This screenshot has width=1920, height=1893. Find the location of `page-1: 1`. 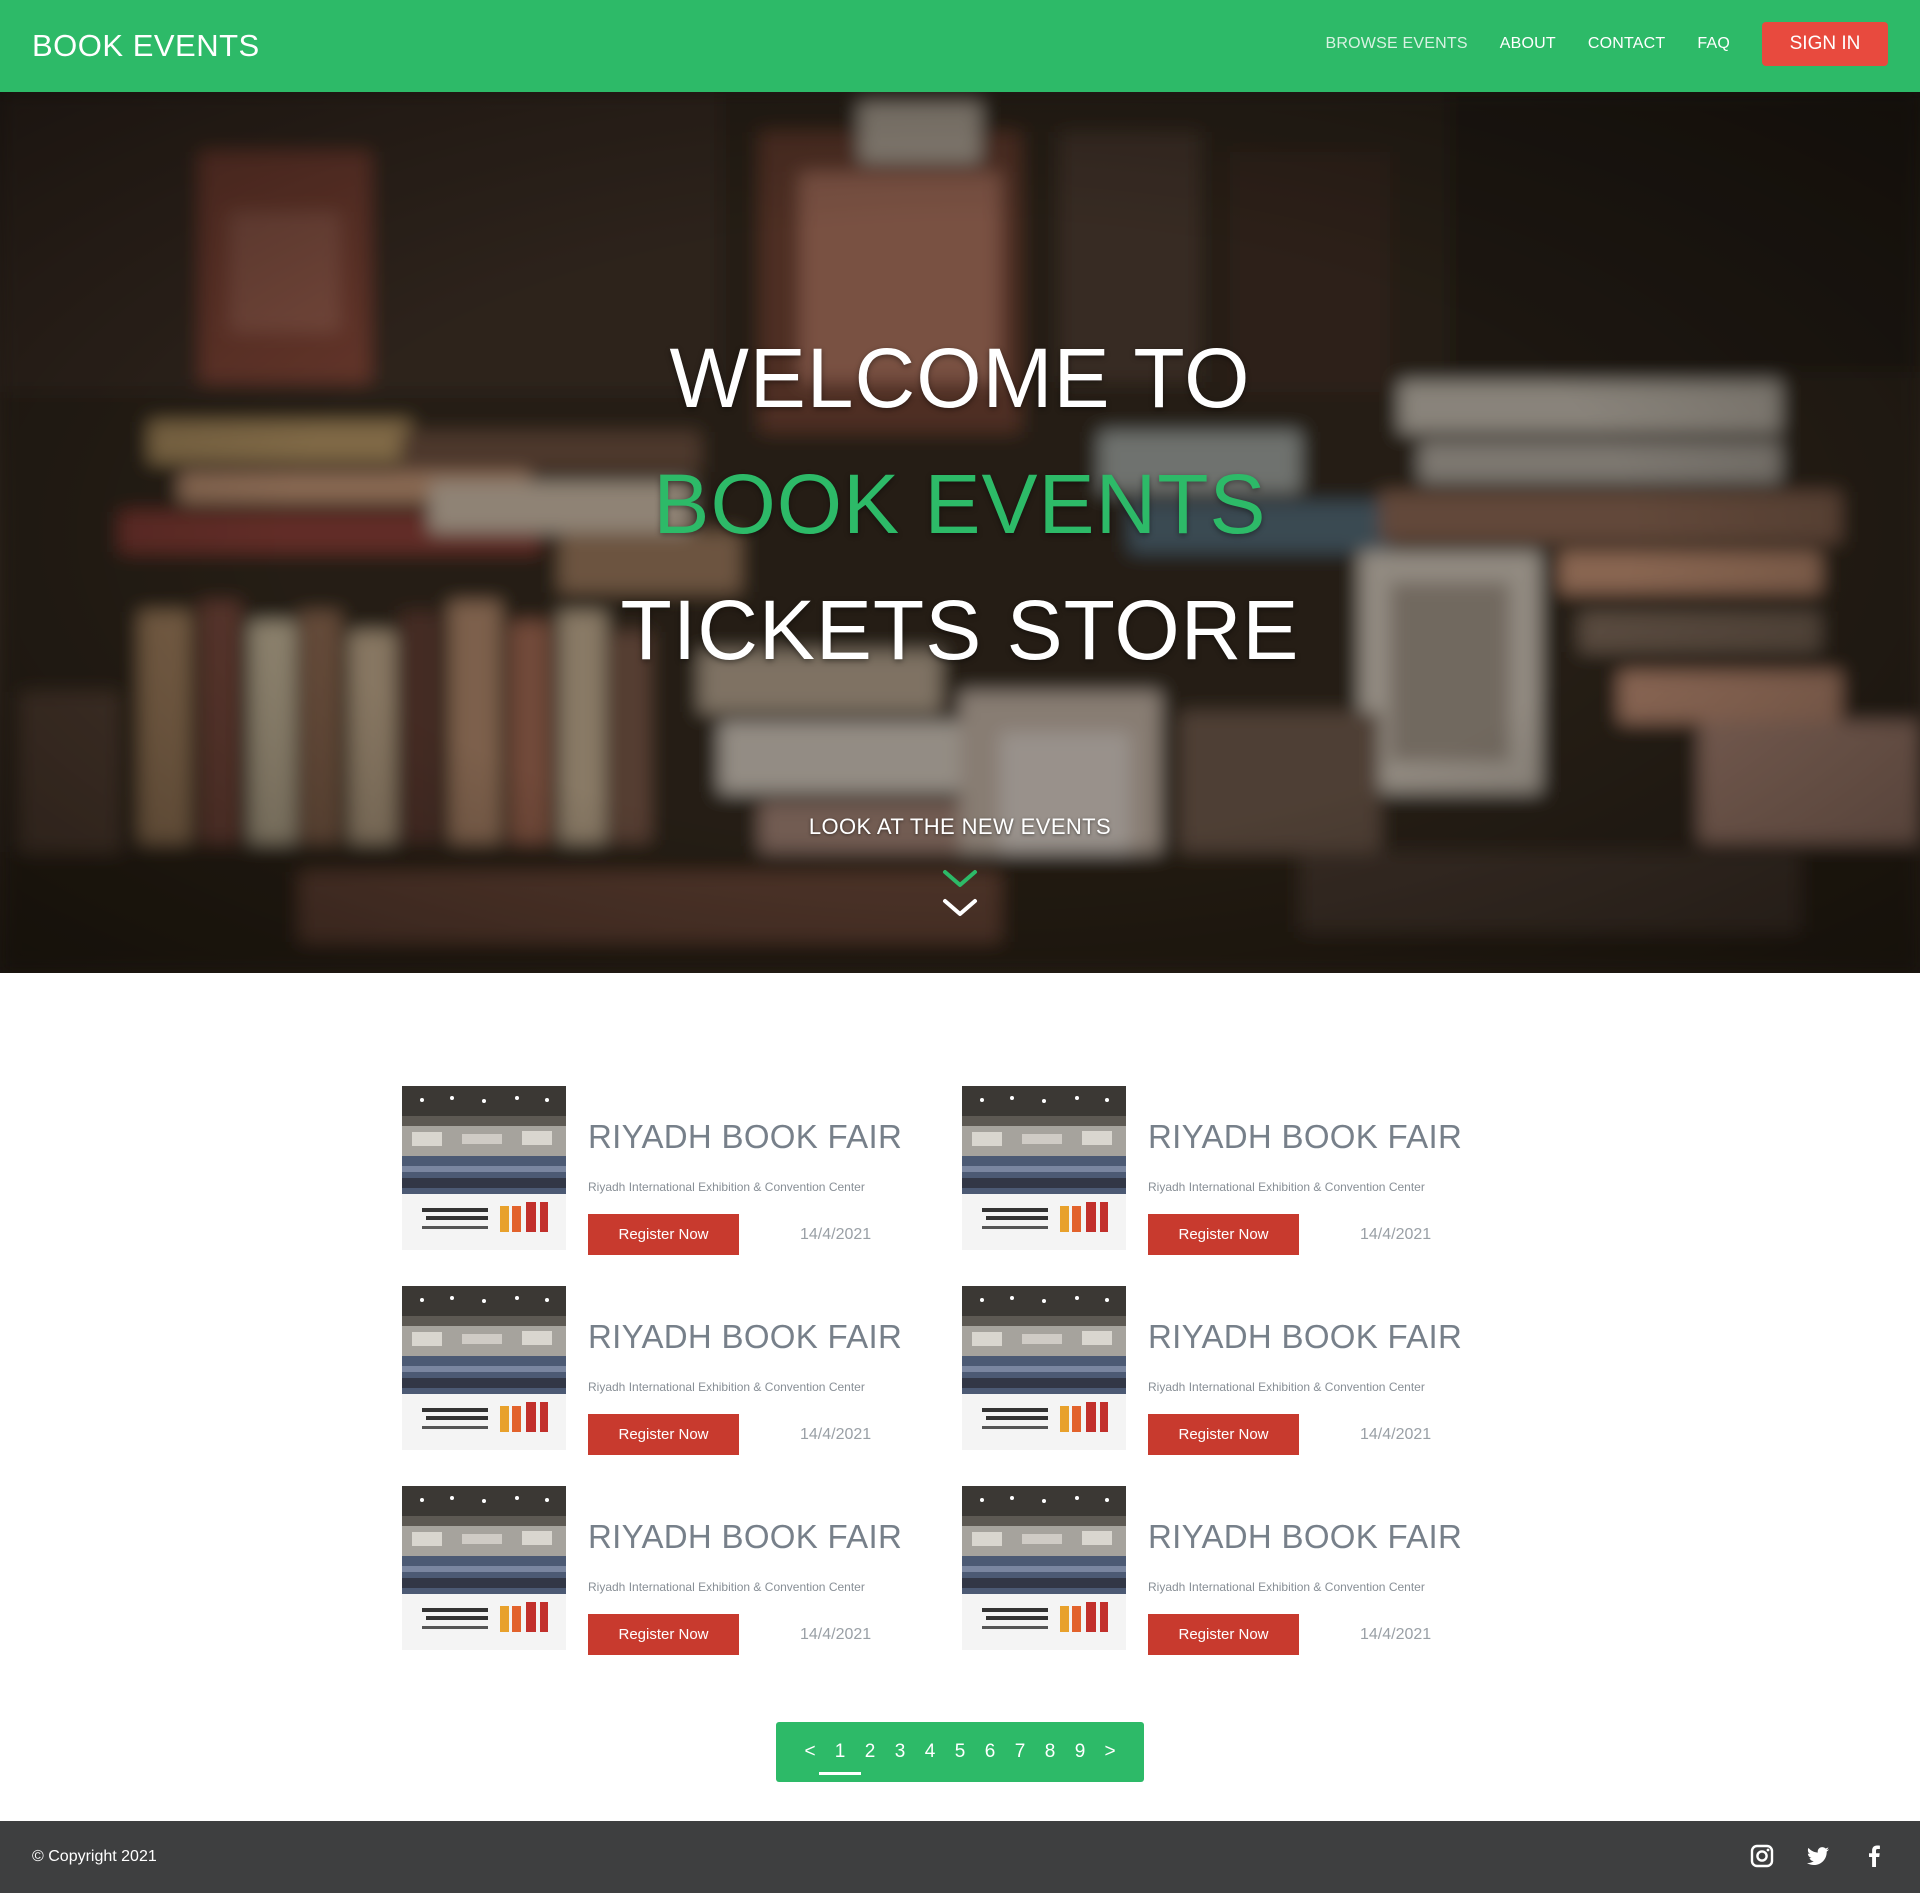

page-1: 1 is located at coordinates (840, 1757).